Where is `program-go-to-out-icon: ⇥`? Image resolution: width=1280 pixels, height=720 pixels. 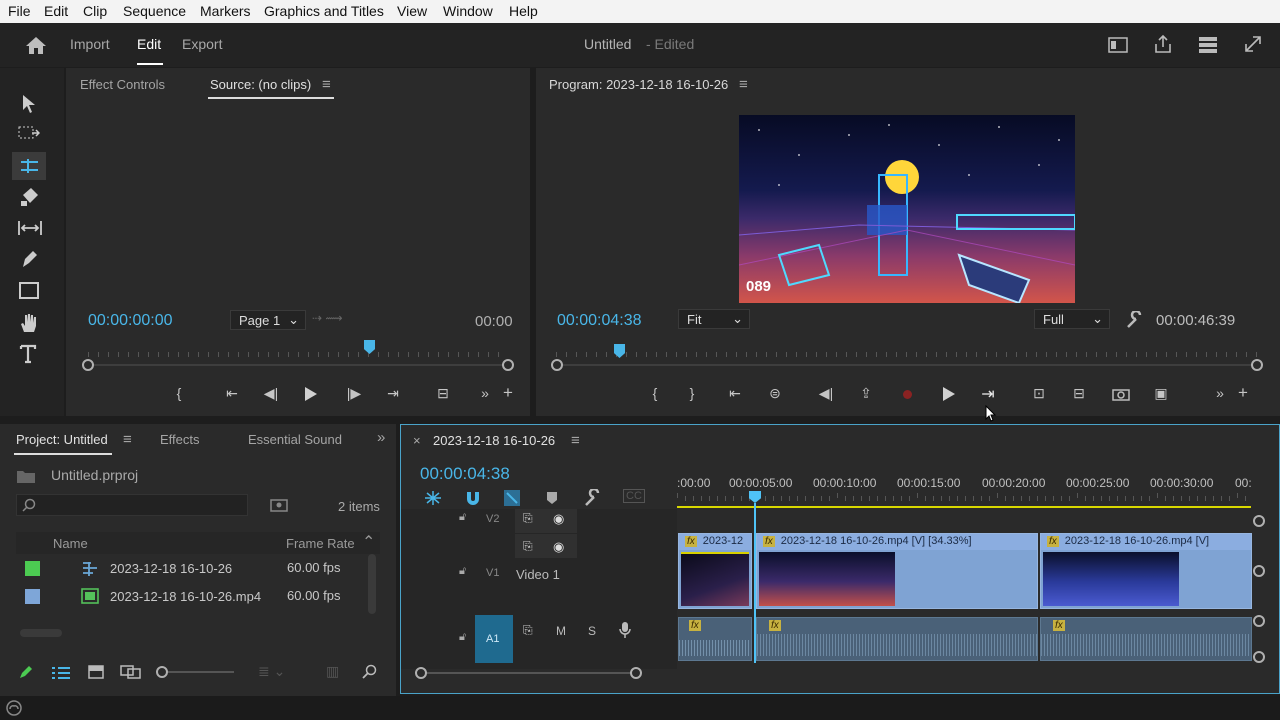 program-go-to-out-icon: ⇥ is located at coordinates (988, 394).